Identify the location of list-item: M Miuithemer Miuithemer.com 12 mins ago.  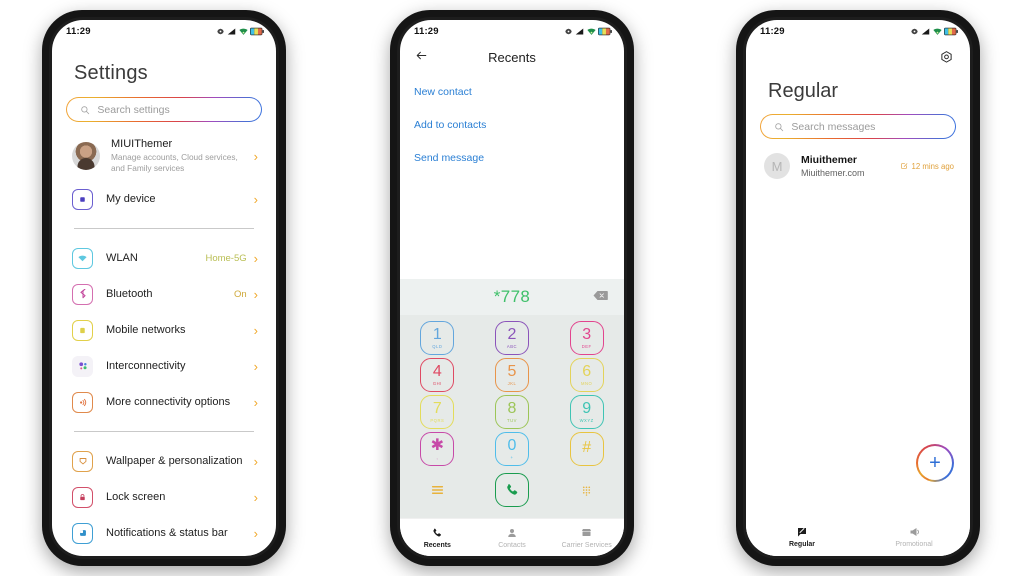
(858, 159).